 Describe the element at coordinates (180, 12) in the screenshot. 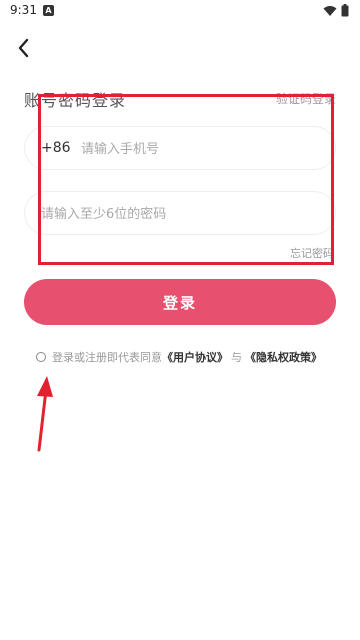

I see `status-bar: 9:31 A` at that location.